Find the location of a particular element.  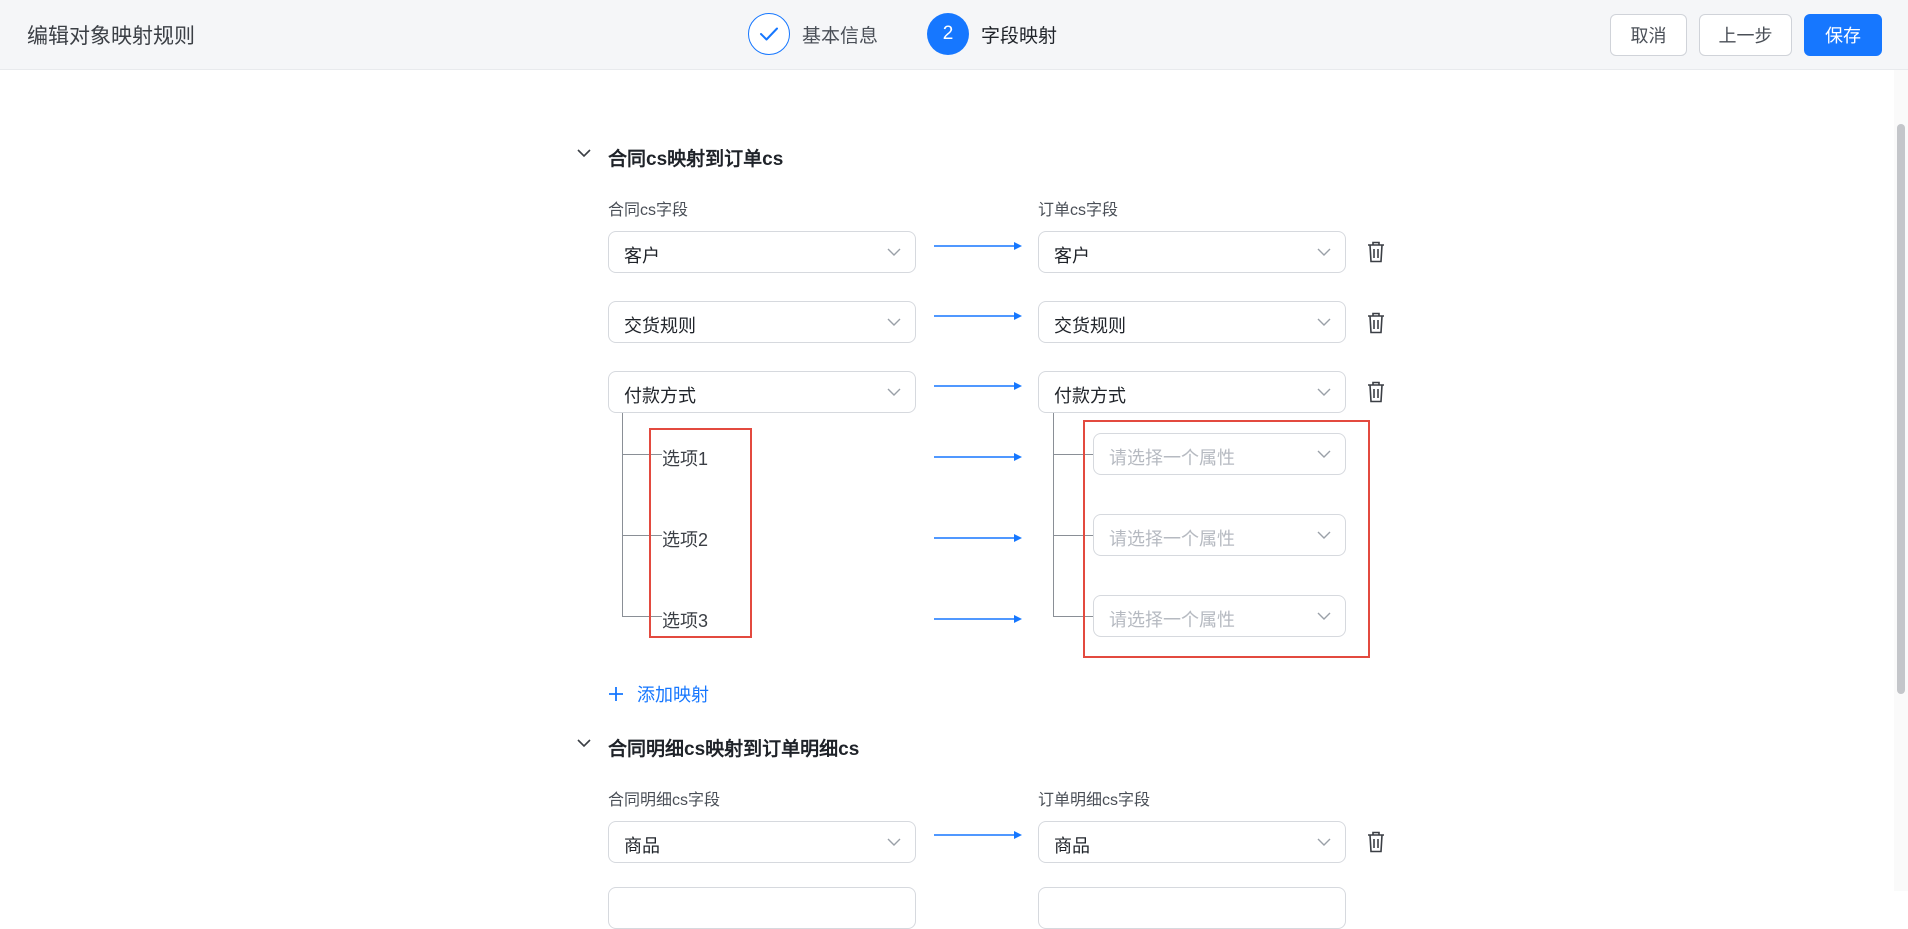

page-title: 编辑对象映射规则 is located at coordinates (111, 36).